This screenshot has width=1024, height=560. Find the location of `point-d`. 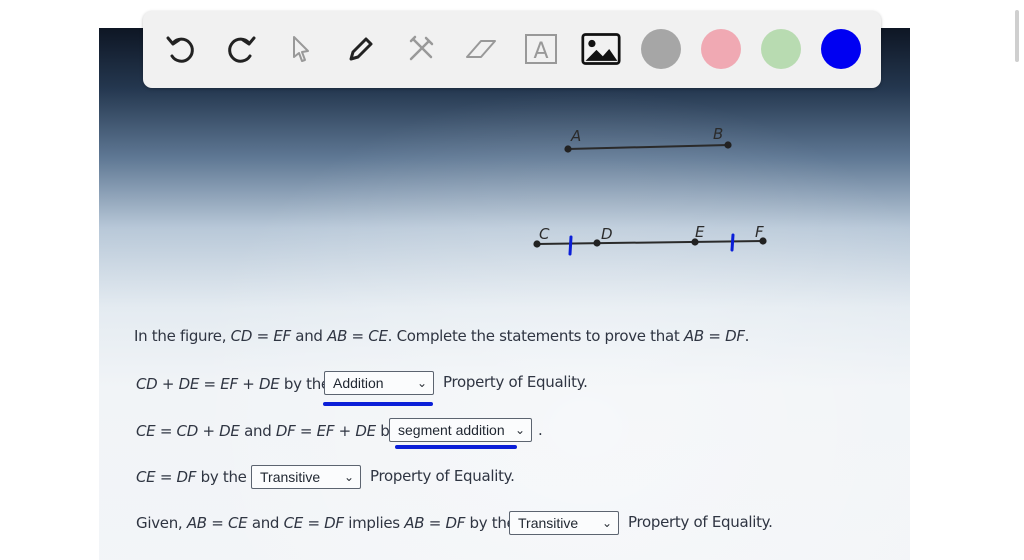

point-d is located at coordinates (597, 243).